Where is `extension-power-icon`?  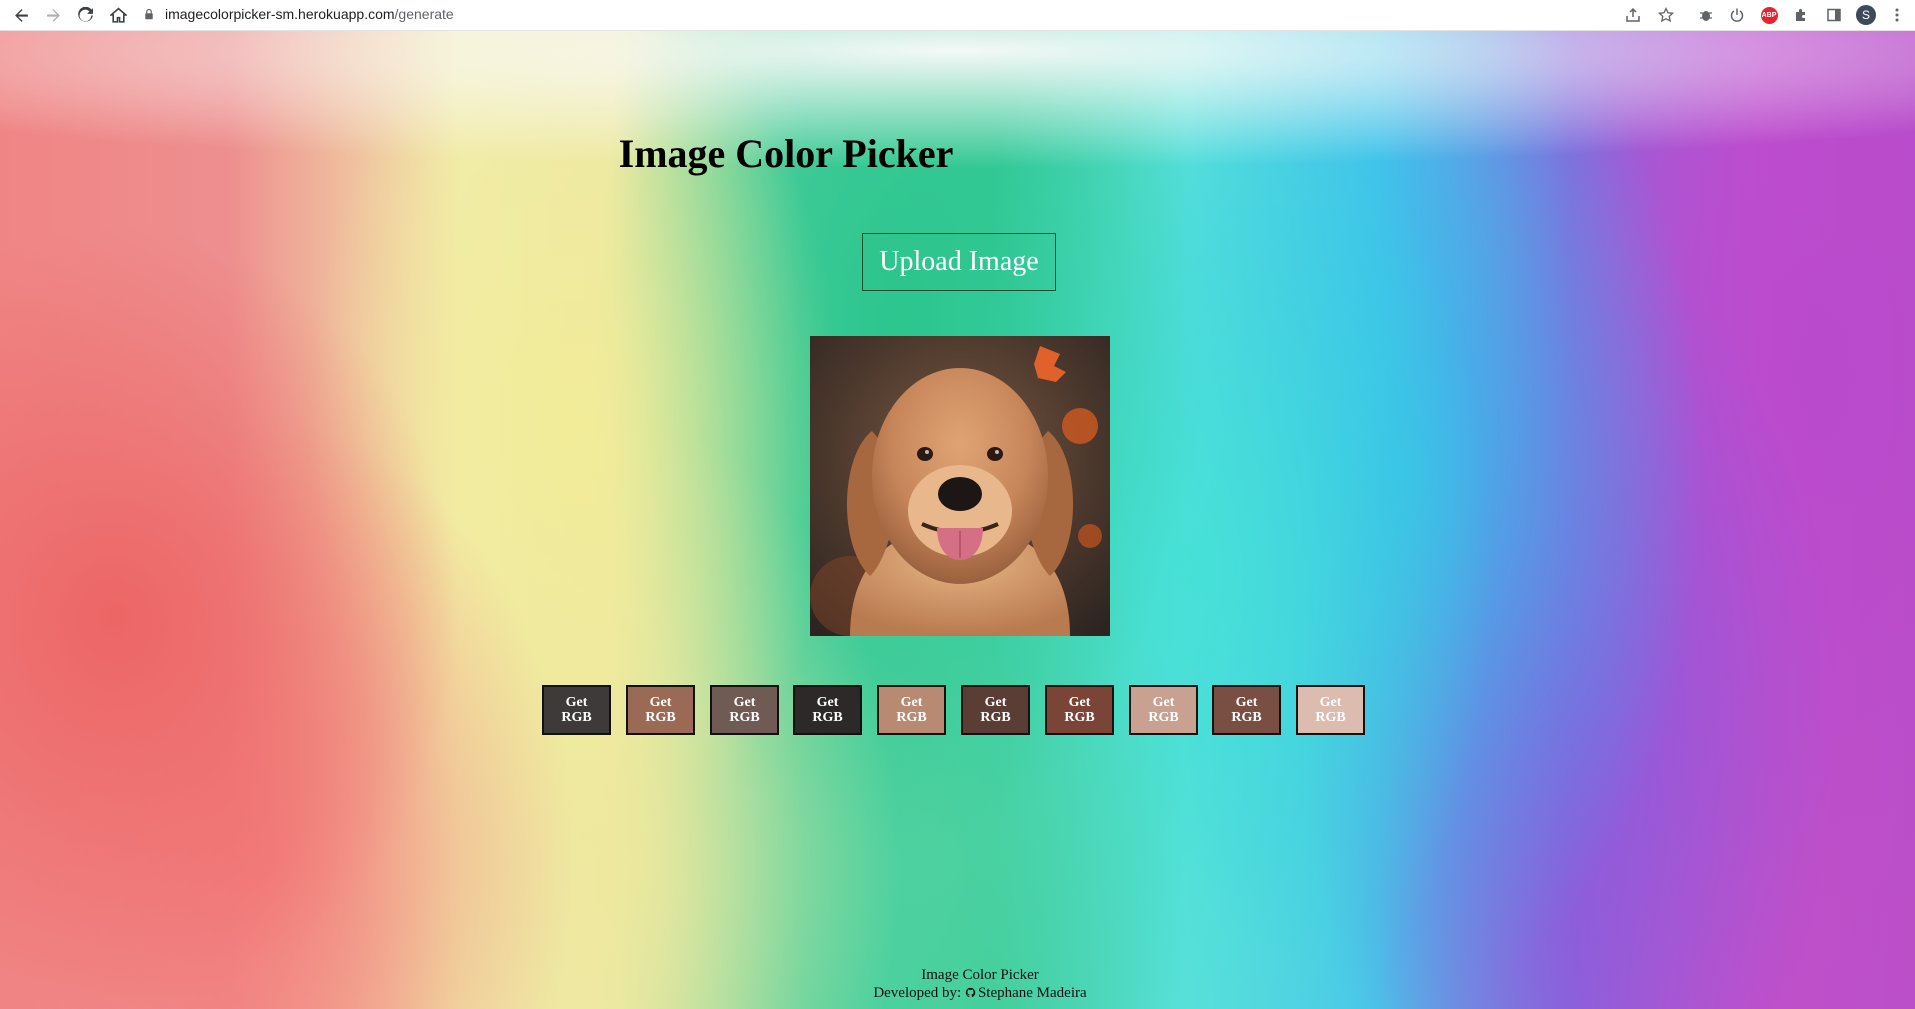
extension-power-icon is located at coordinates (1737, 15).